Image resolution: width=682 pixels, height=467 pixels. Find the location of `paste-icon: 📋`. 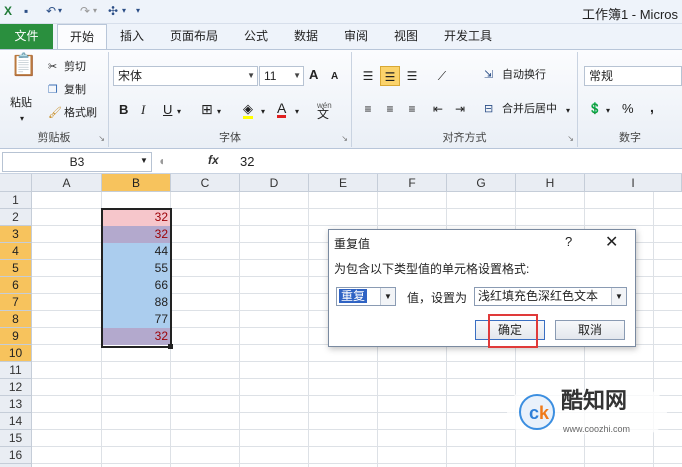

paste-icon: 📋 is located at coordinates (23, 65).